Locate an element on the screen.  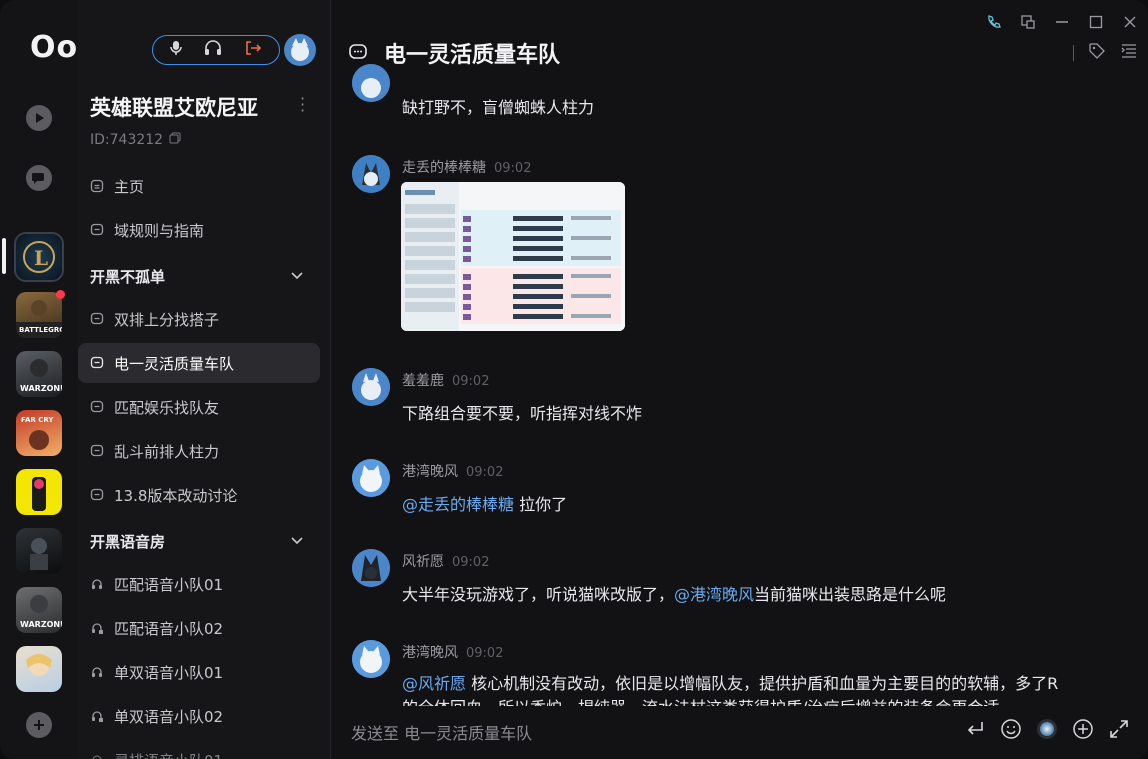
play-icon is located at coordinates (39, 118).